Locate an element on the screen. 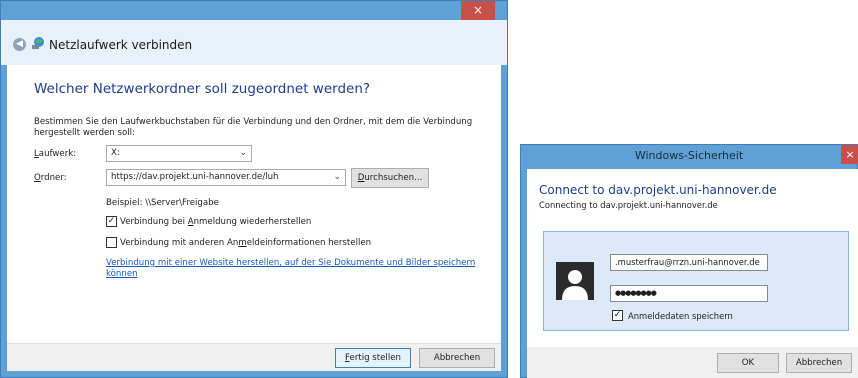 The image size is (858, 378). user-avatar-icon is located at coordinates (575, 281).